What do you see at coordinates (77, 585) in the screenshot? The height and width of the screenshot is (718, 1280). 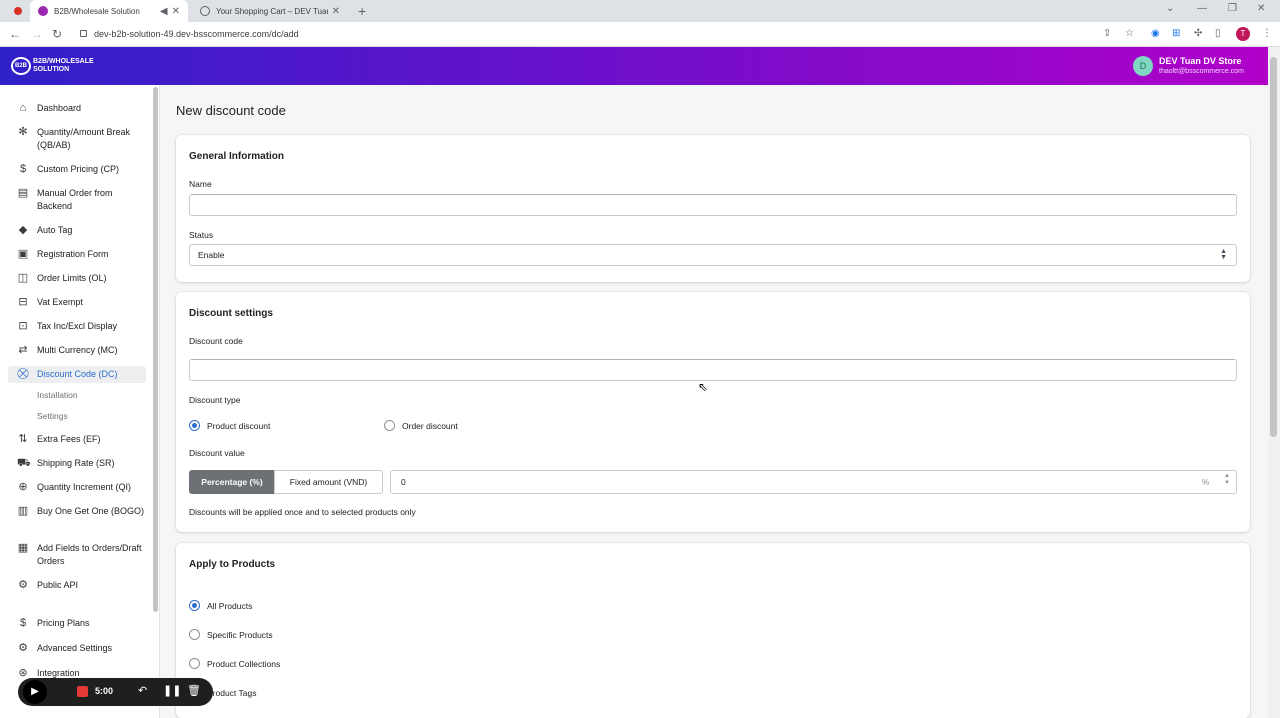 I see `sidebar-item-public-api: ⚙ Public API` at bounding box center [77, 585].